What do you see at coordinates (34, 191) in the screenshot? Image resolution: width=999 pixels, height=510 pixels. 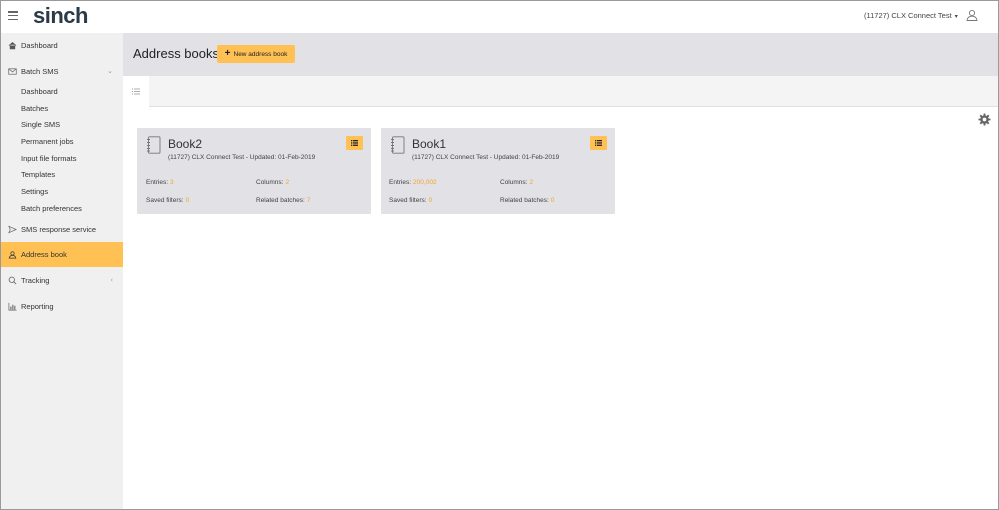 I see `sidebar-subitem-settings: Settings` at bounding box center [34, 191].